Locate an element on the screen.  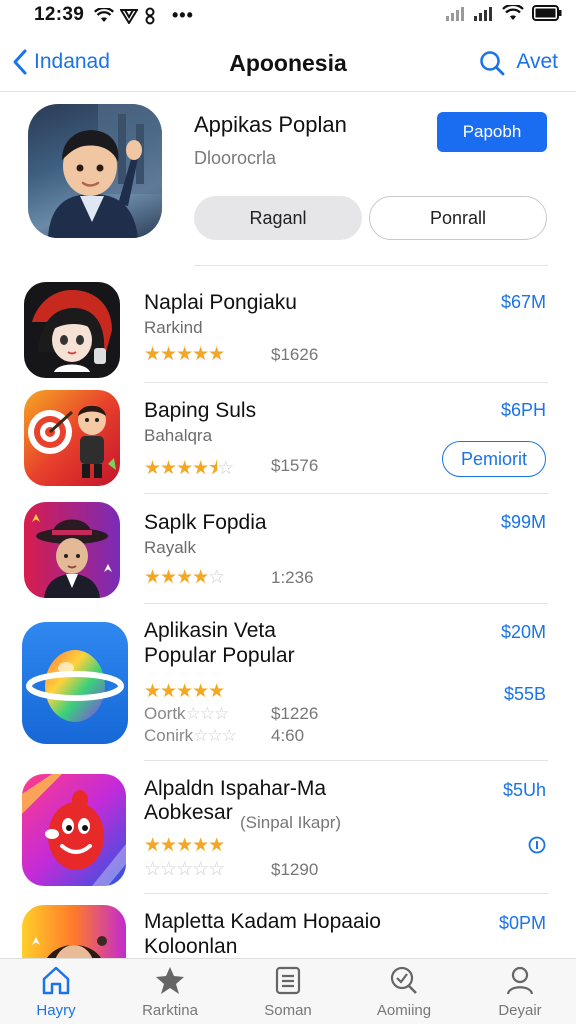
rating-stars: ★★★★⯨☆ is located at coordinates (189, 468).